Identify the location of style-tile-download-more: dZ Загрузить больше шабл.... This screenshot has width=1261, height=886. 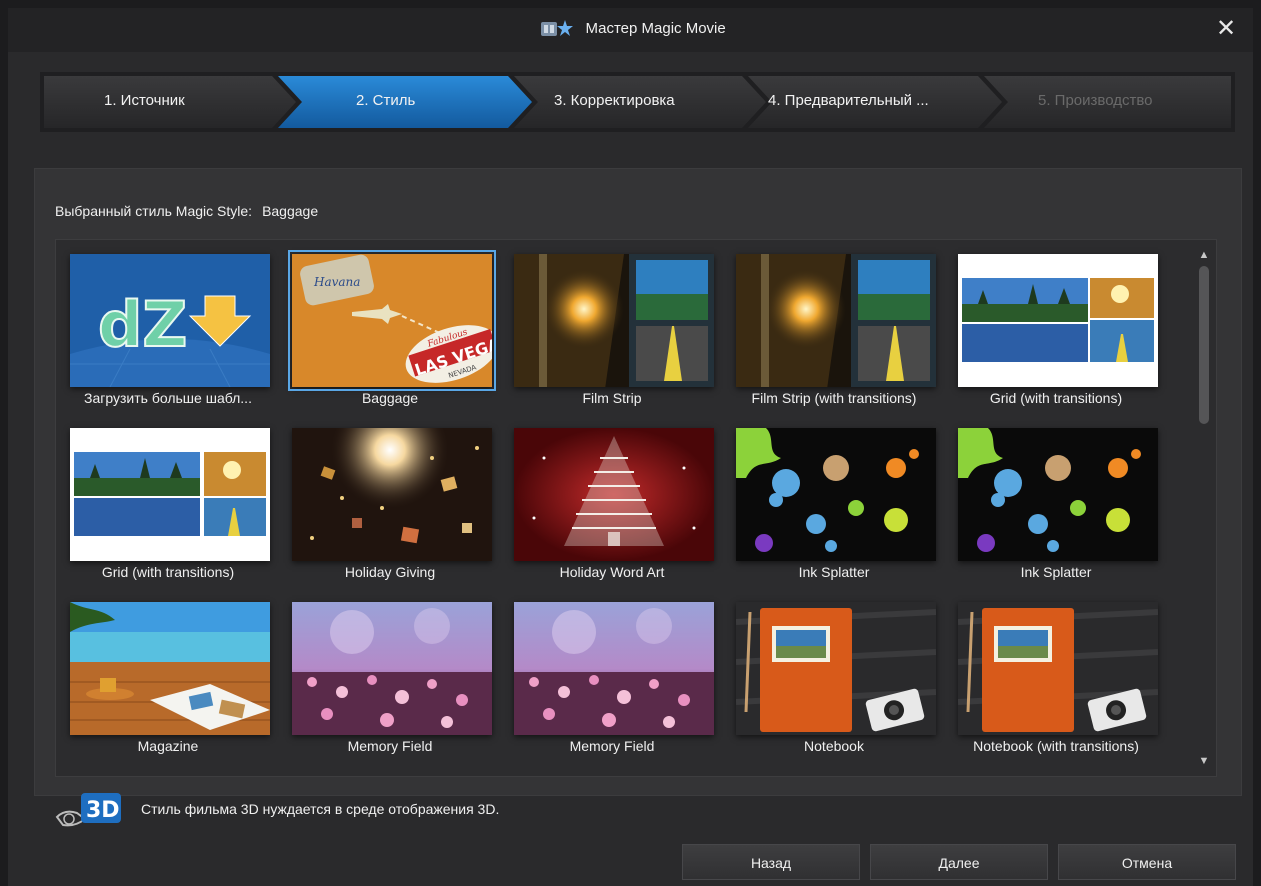
(168, 331).